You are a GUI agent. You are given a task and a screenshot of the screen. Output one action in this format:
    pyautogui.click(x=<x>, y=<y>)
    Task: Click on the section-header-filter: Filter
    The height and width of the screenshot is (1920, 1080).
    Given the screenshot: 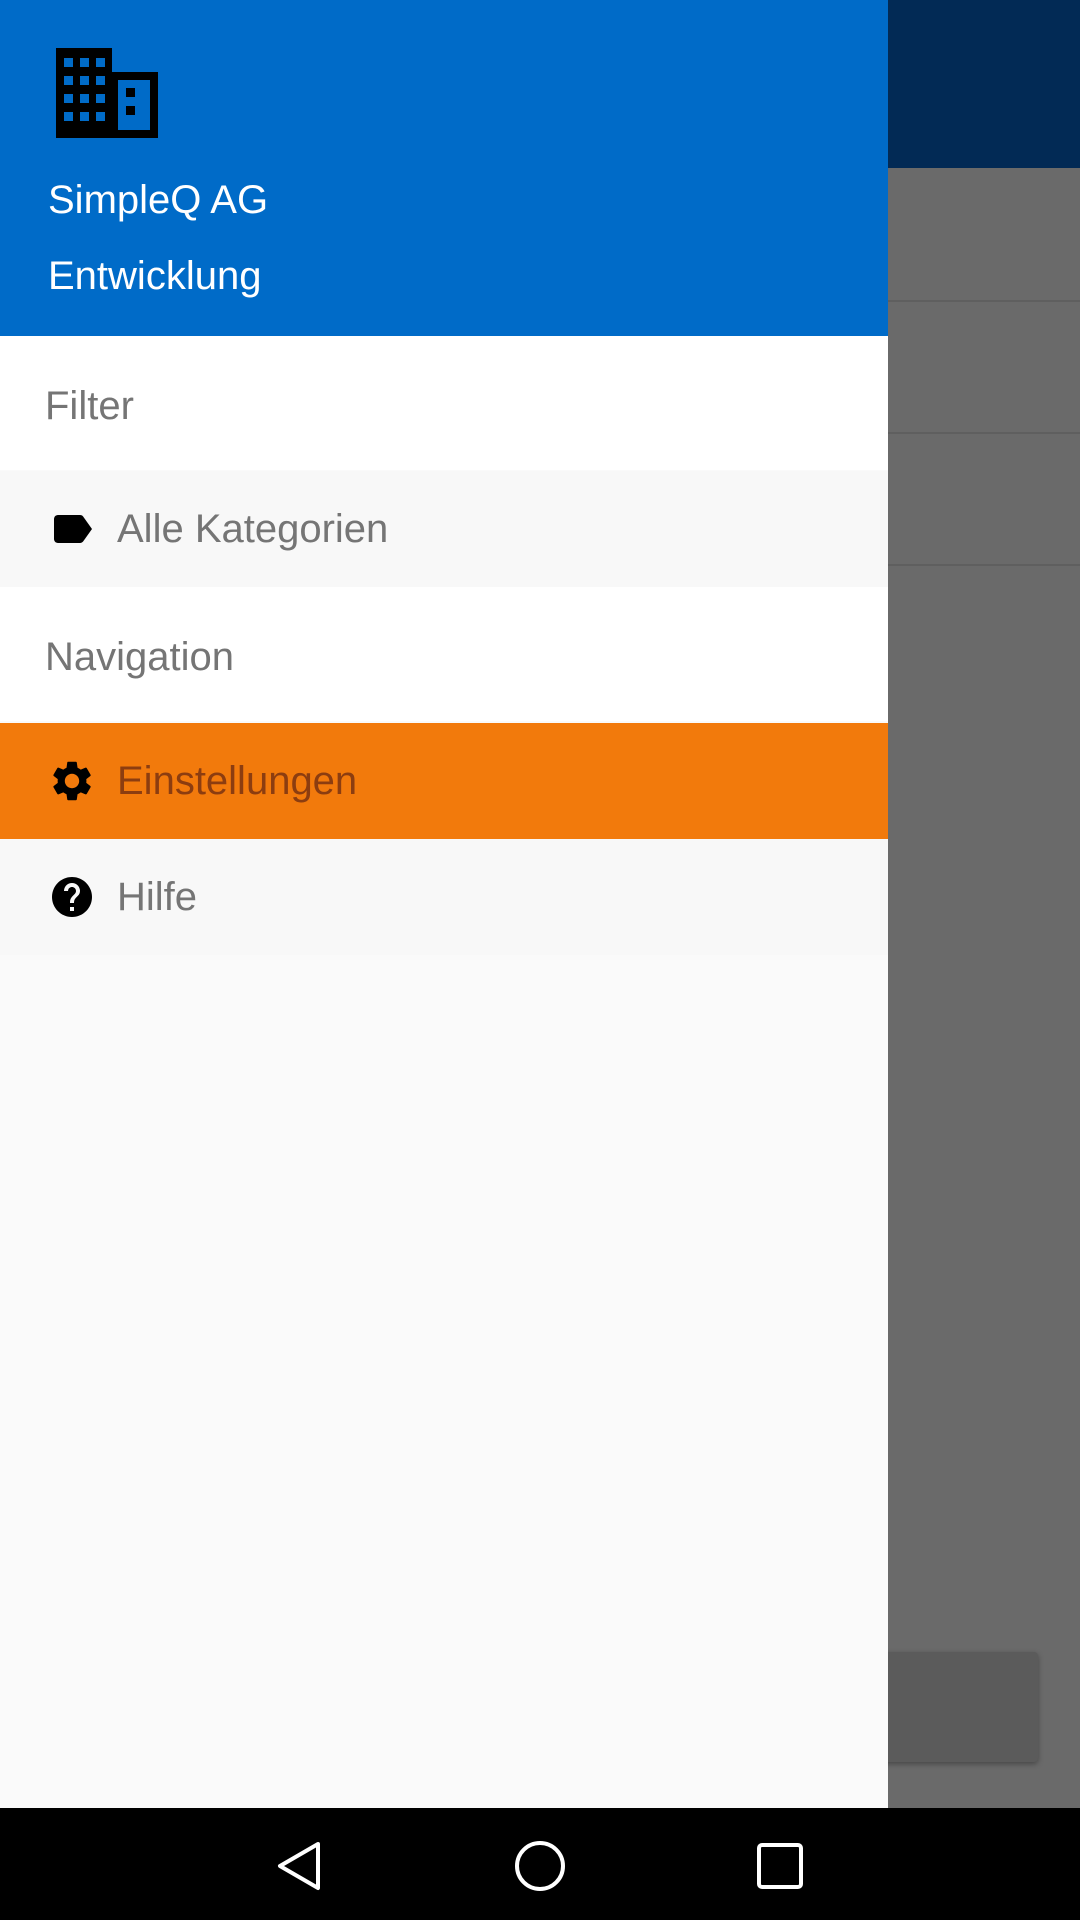 What is the action you would take?
    pyautogui.click(x=444, y=403)
    